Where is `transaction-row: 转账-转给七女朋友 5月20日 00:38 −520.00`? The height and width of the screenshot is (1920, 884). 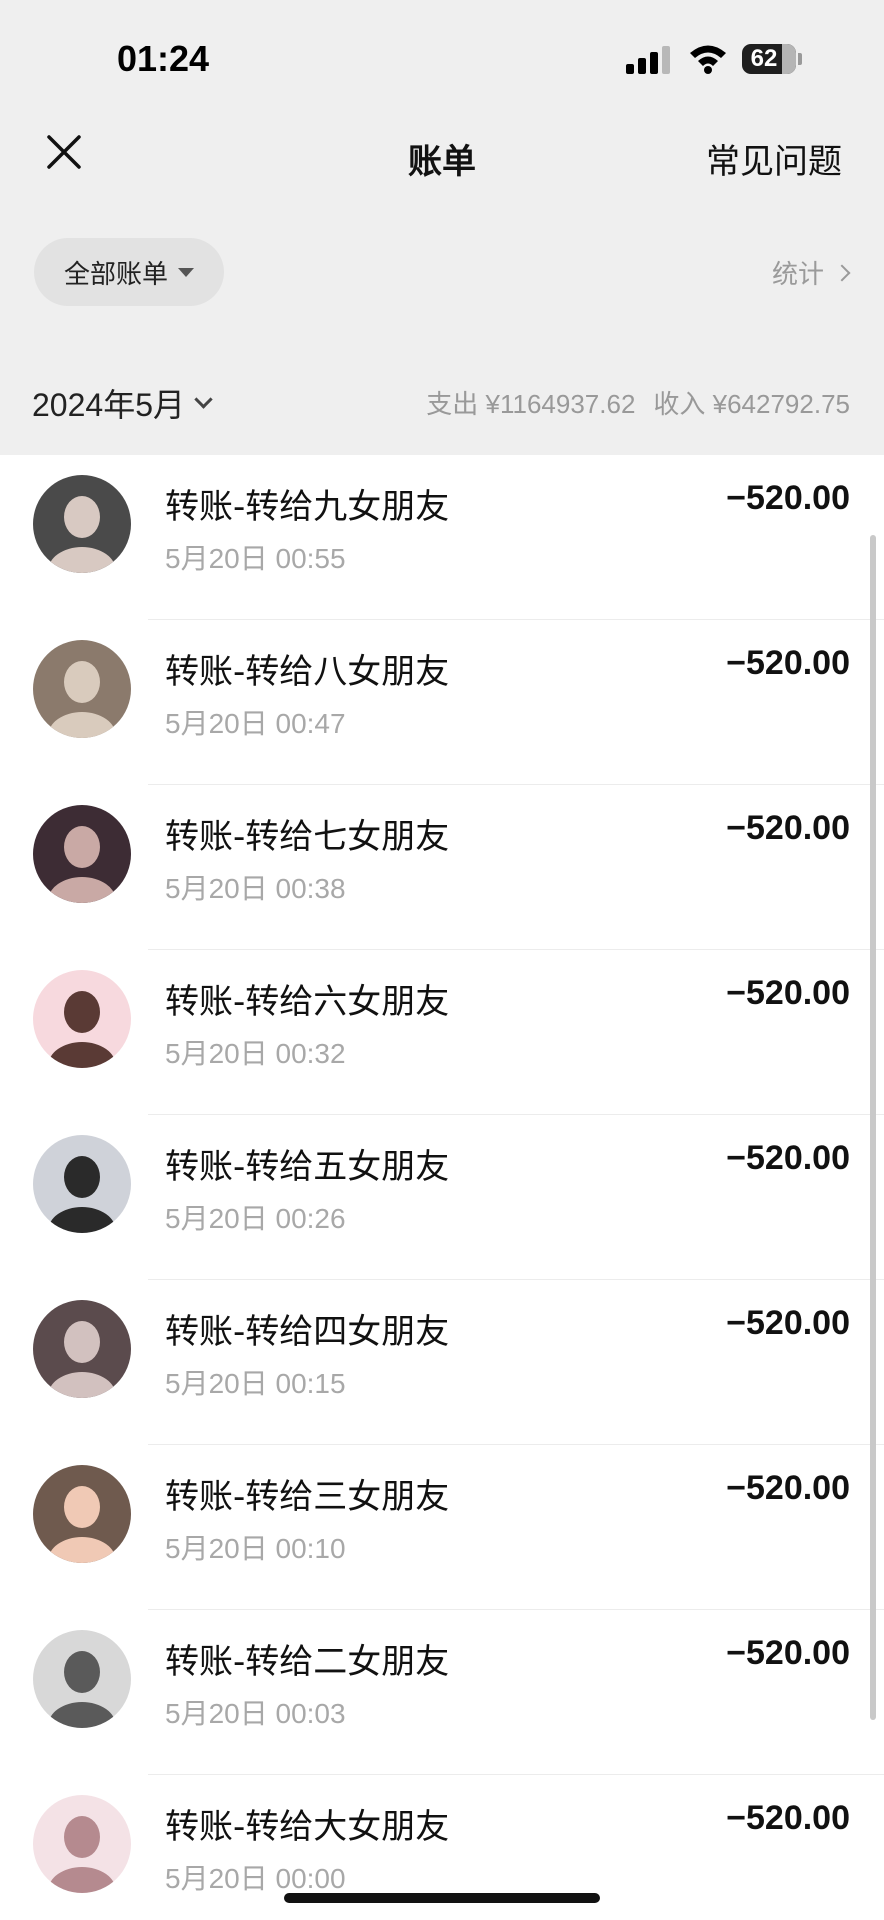 transaction-row: 转账-转给七女朋友 5月20日 00:38 −520.00 is located at coordinates (442, 867).